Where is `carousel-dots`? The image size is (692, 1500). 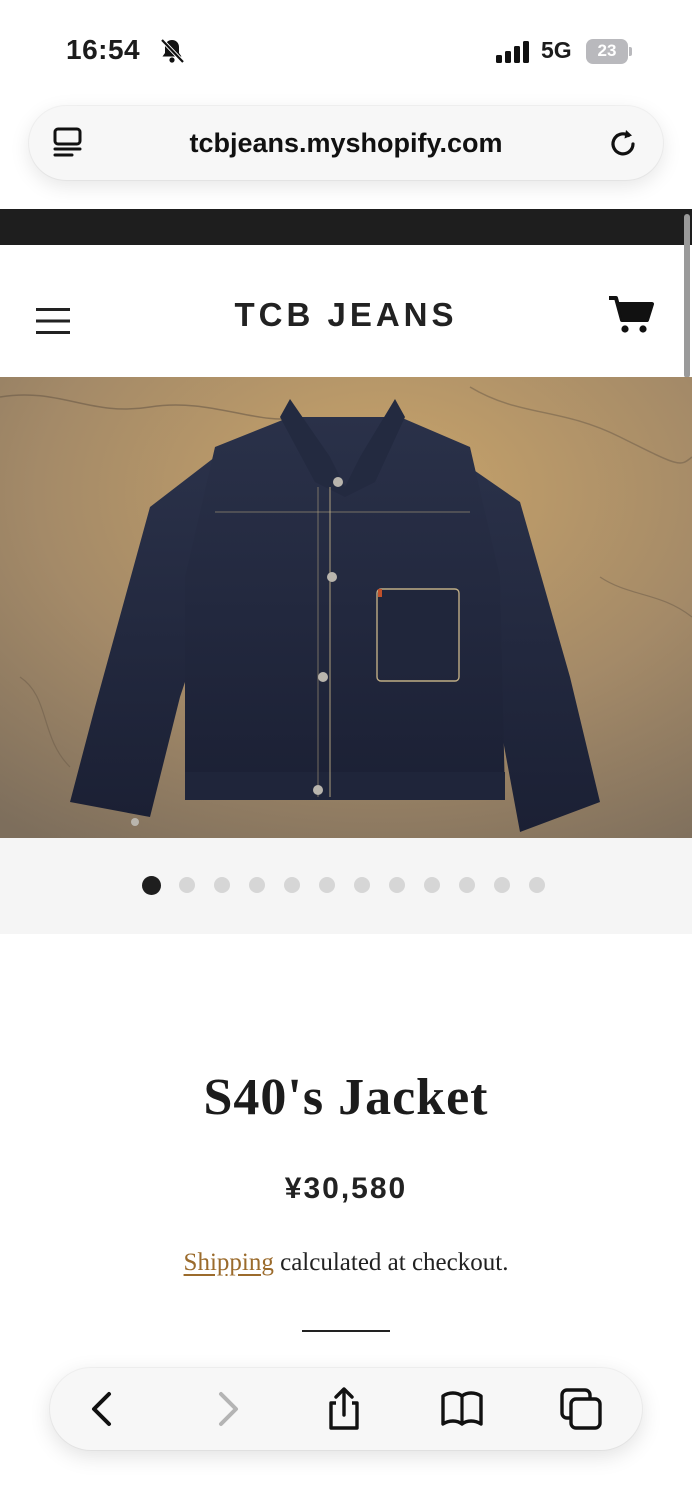
carousel-dots is located at coordinates (346, 886).